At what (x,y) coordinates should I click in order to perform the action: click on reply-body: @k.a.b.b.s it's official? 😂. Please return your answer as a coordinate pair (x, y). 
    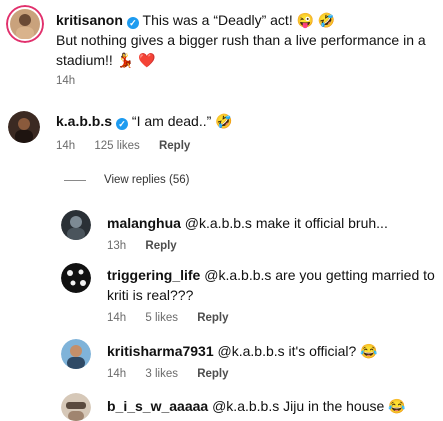
    Looking at the image, I should click on (297, 351).